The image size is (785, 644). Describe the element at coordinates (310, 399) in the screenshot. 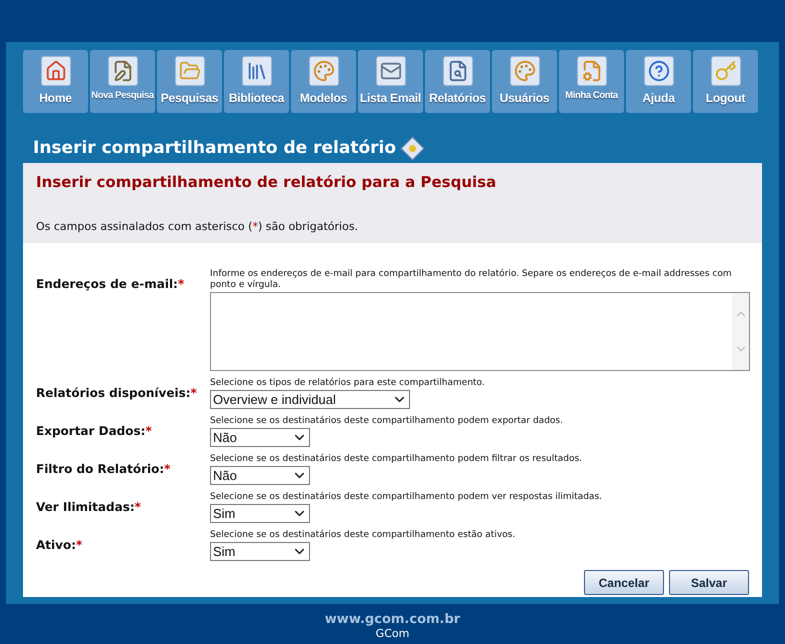

I see `dropdown: Overview e individual` at that location.